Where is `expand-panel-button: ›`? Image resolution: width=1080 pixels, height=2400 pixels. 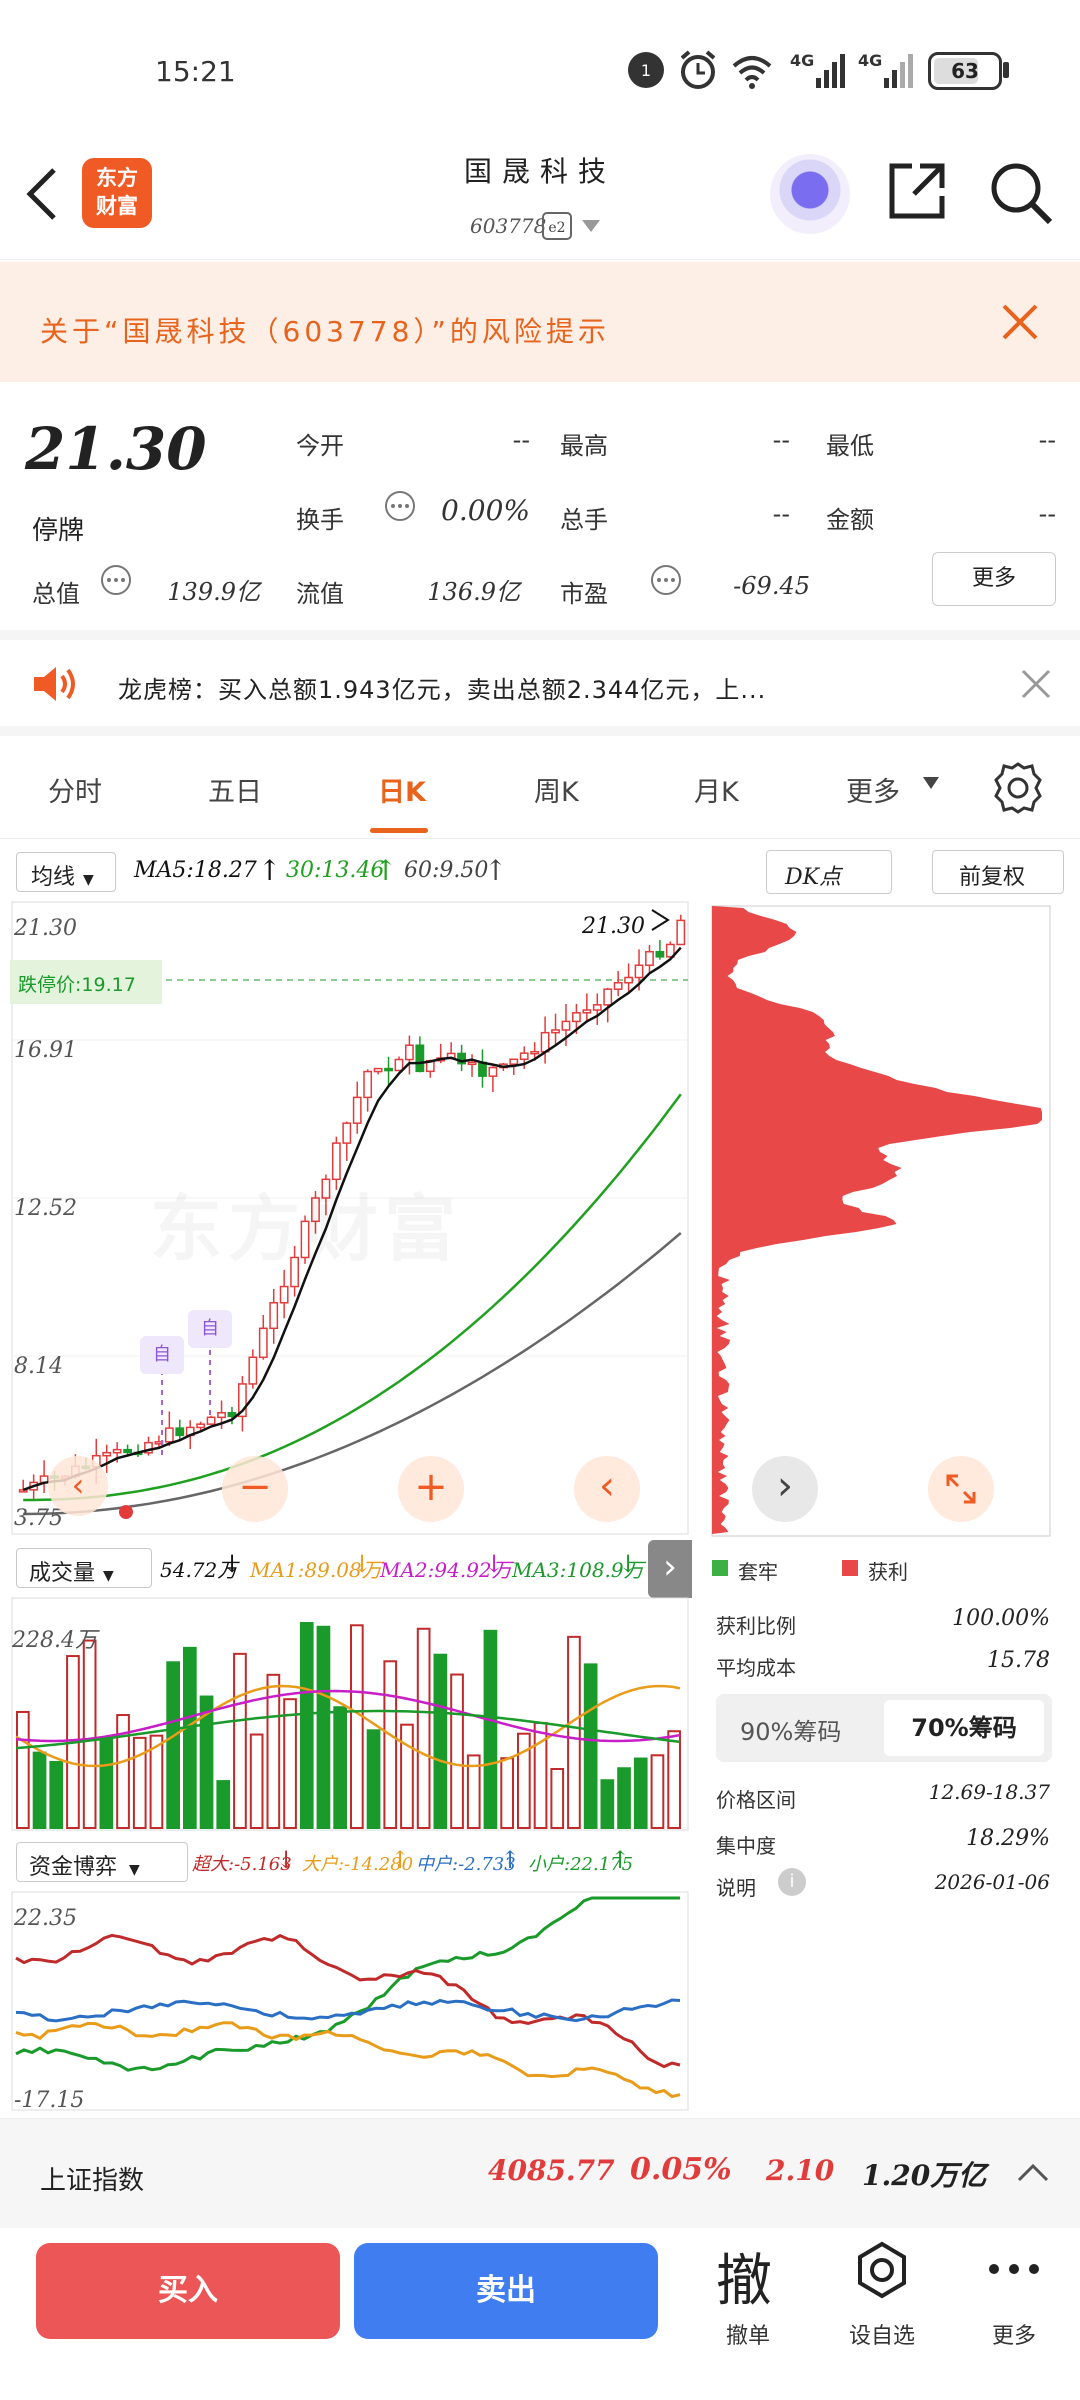 expand-panel-button: › is located at coordinates (670, 1569).